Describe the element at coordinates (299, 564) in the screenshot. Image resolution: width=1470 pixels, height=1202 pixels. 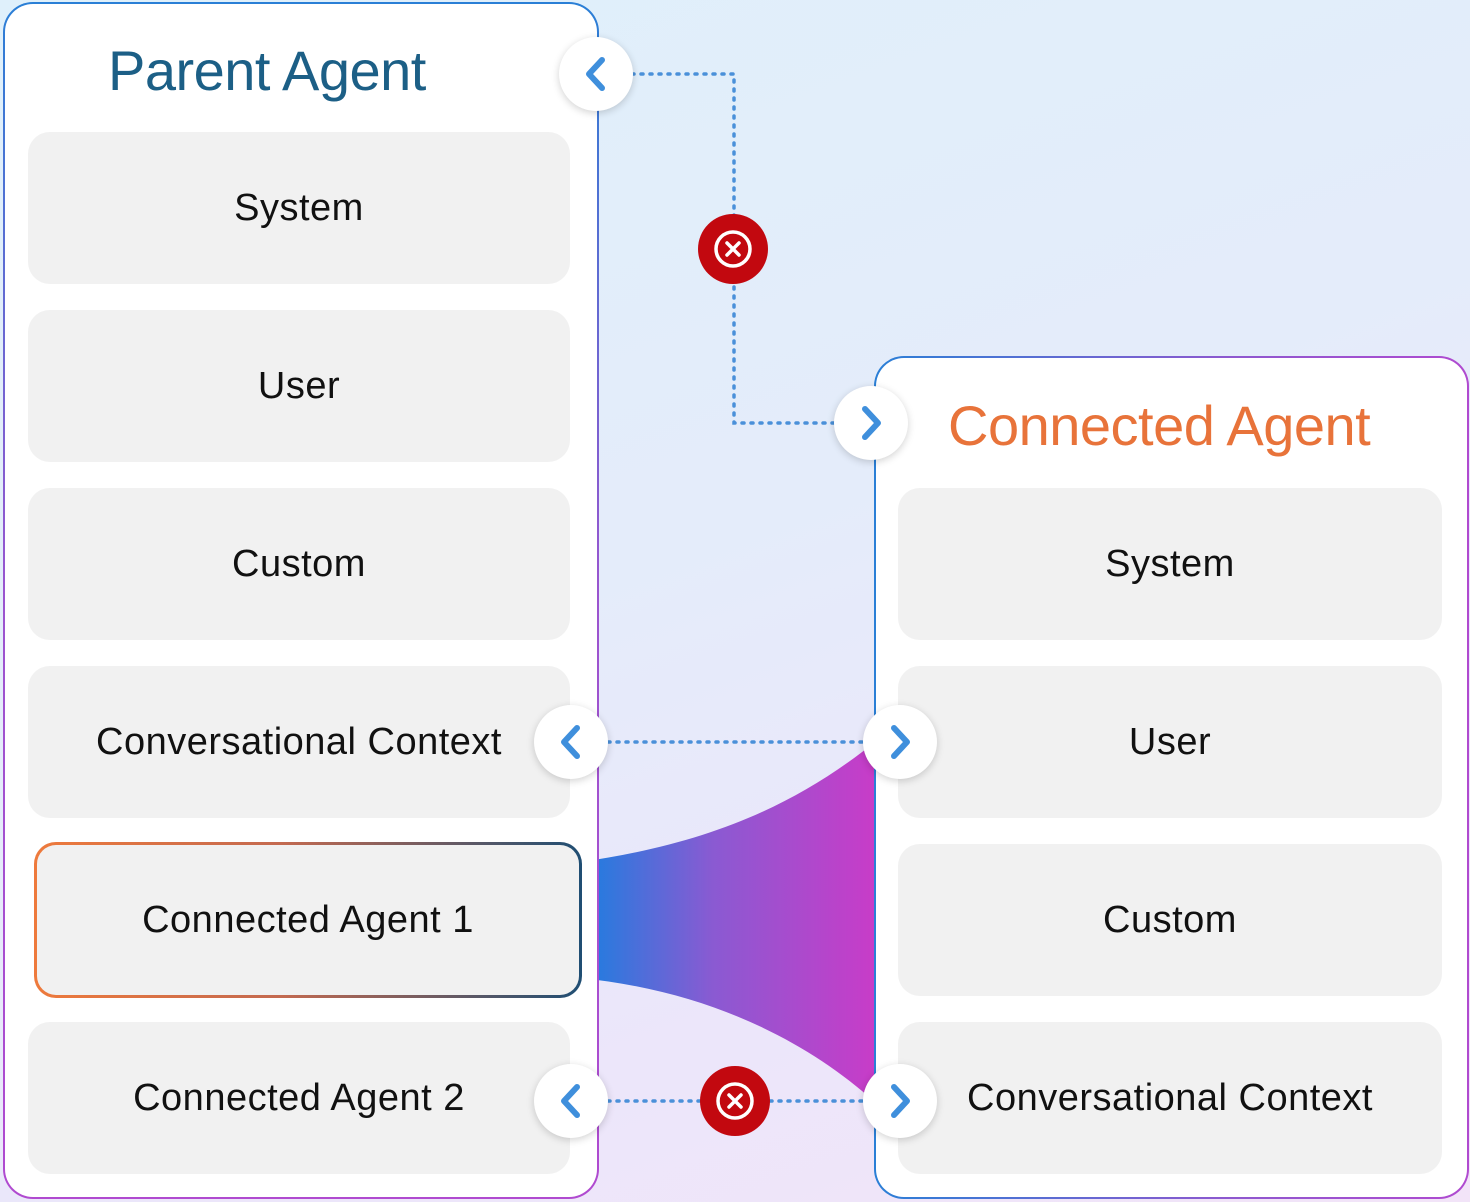
I see `parent-item-custom: Custom` at that location.